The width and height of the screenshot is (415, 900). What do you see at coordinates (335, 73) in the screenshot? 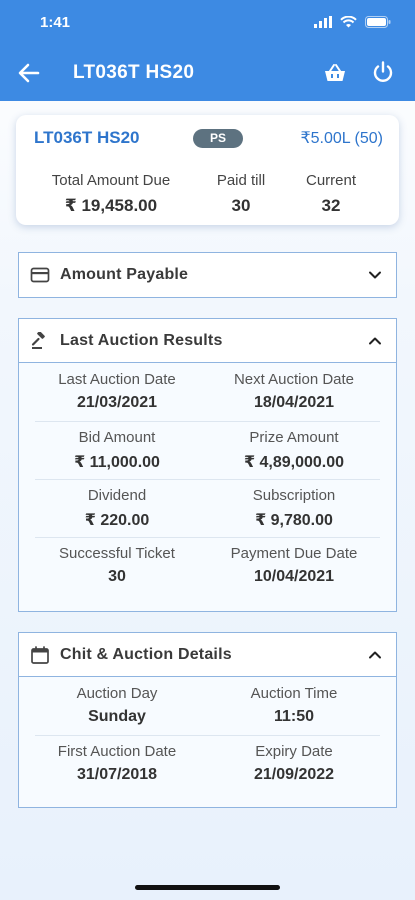
I see `basket-icon` at bounding box center [335, 73].